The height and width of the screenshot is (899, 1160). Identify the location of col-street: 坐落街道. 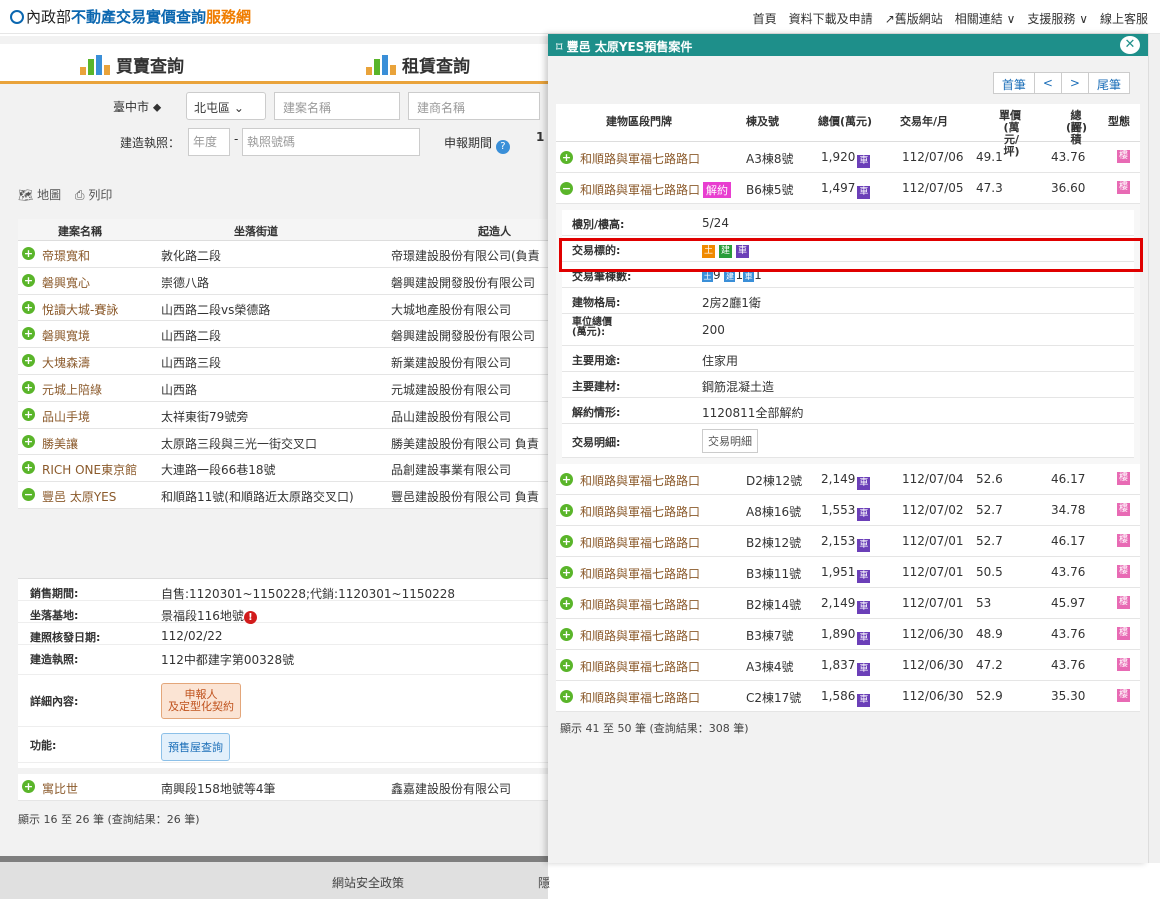
(256, 231).